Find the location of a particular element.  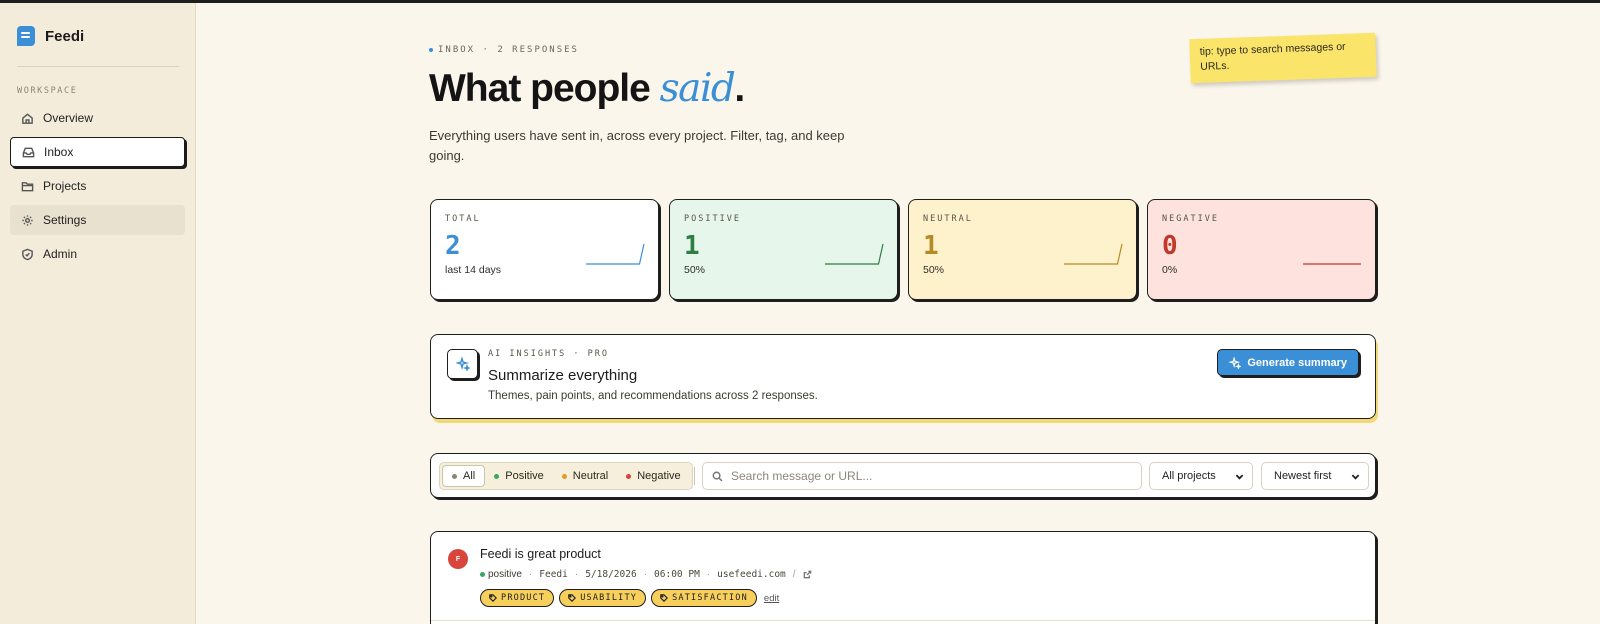

feedback-tags: PRODUCT USABILITY SATISFACTION edit is located at coordinates (629, 598).